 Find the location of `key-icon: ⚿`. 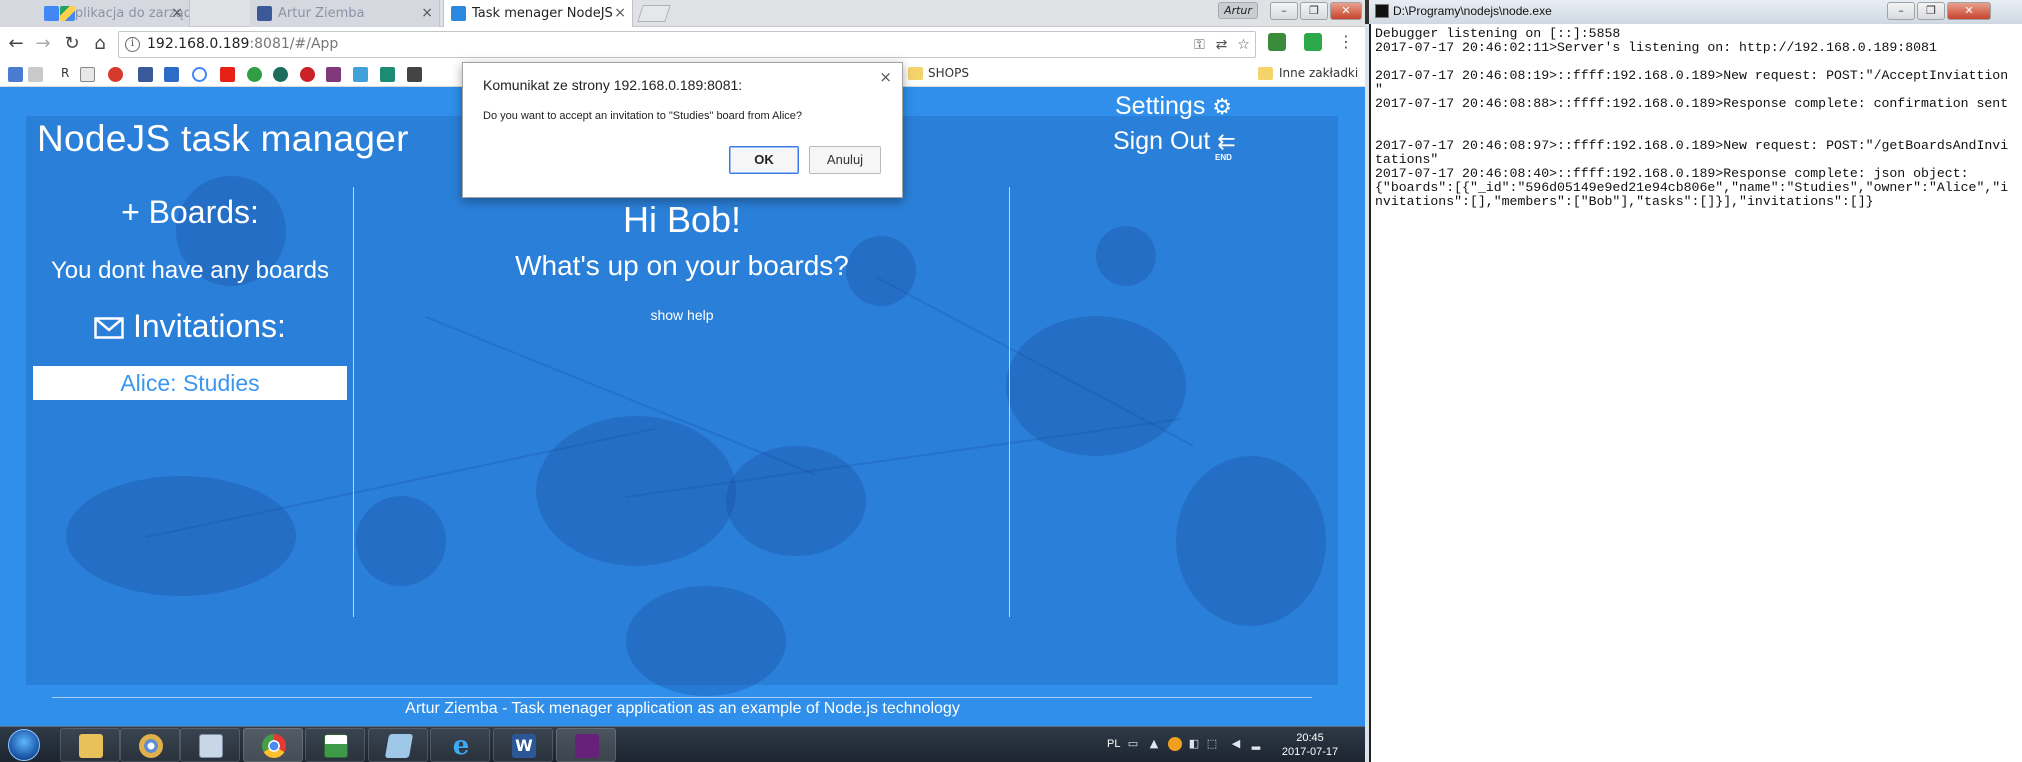

key-icon: ⚿ is located at coordinates (1199, 45).